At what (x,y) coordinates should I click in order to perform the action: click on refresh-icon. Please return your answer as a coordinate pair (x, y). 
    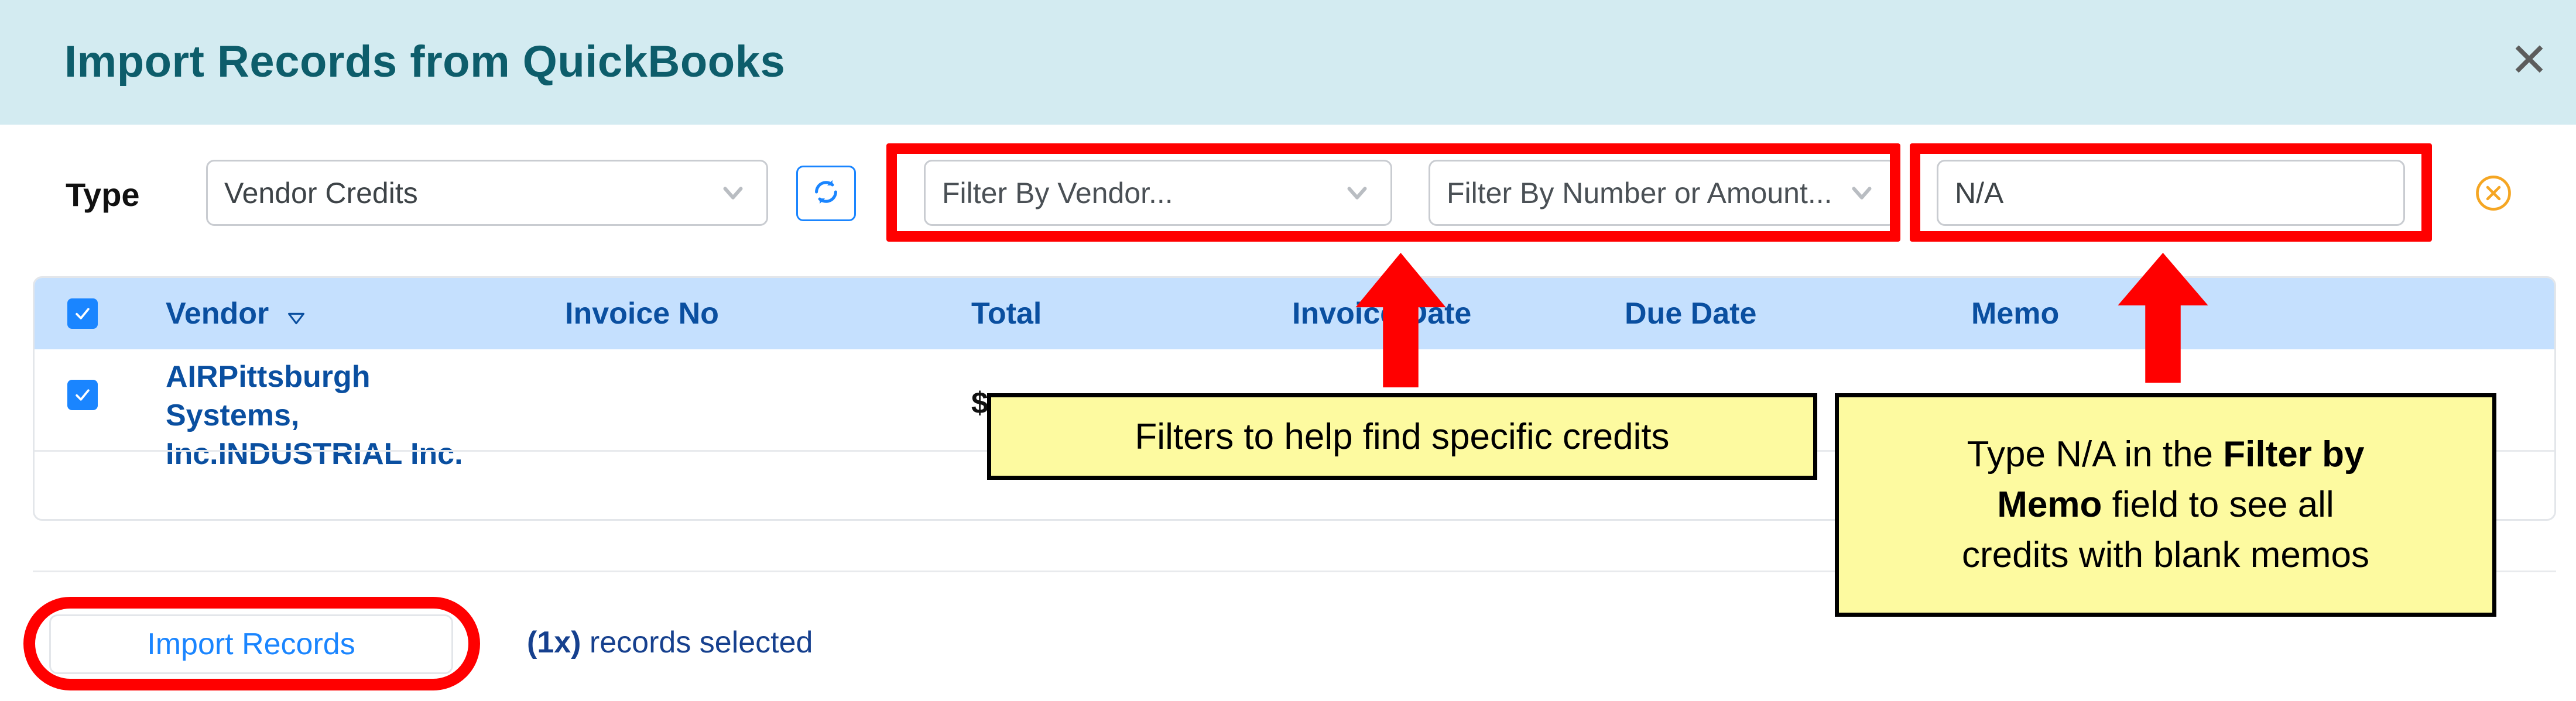
    Looking at the image, I should click on (826, 193).